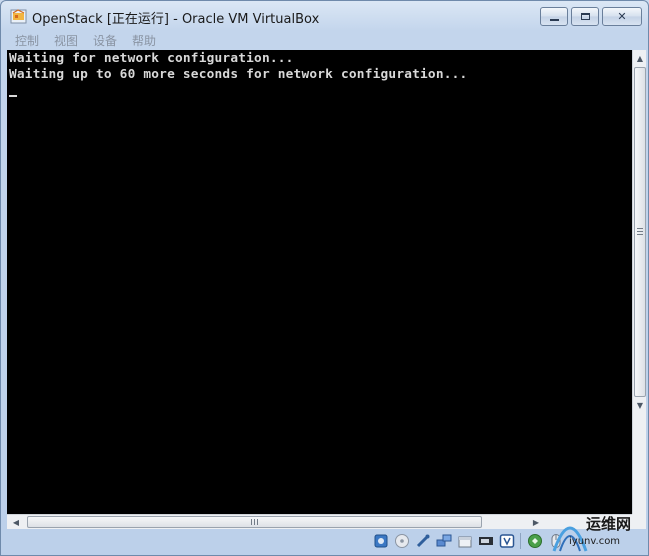 Image resolution: width=649 pixels, height=556 pixels. I want to click on virtualbox-app-icon, so click(18, 16).